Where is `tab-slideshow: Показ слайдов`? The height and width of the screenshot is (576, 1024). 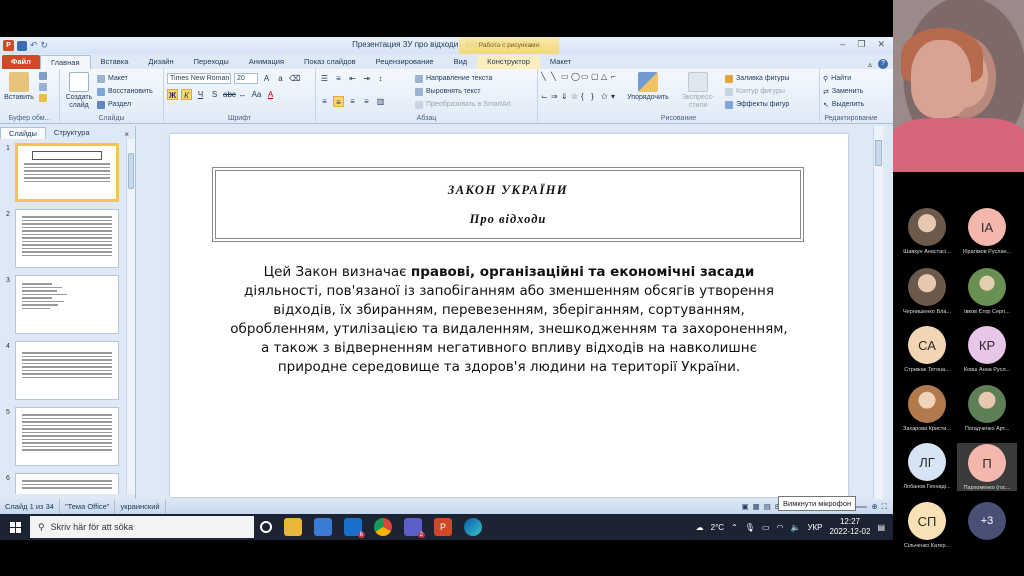
tab-slideshow: Показ слайдов is located at coordinates (330, 62).